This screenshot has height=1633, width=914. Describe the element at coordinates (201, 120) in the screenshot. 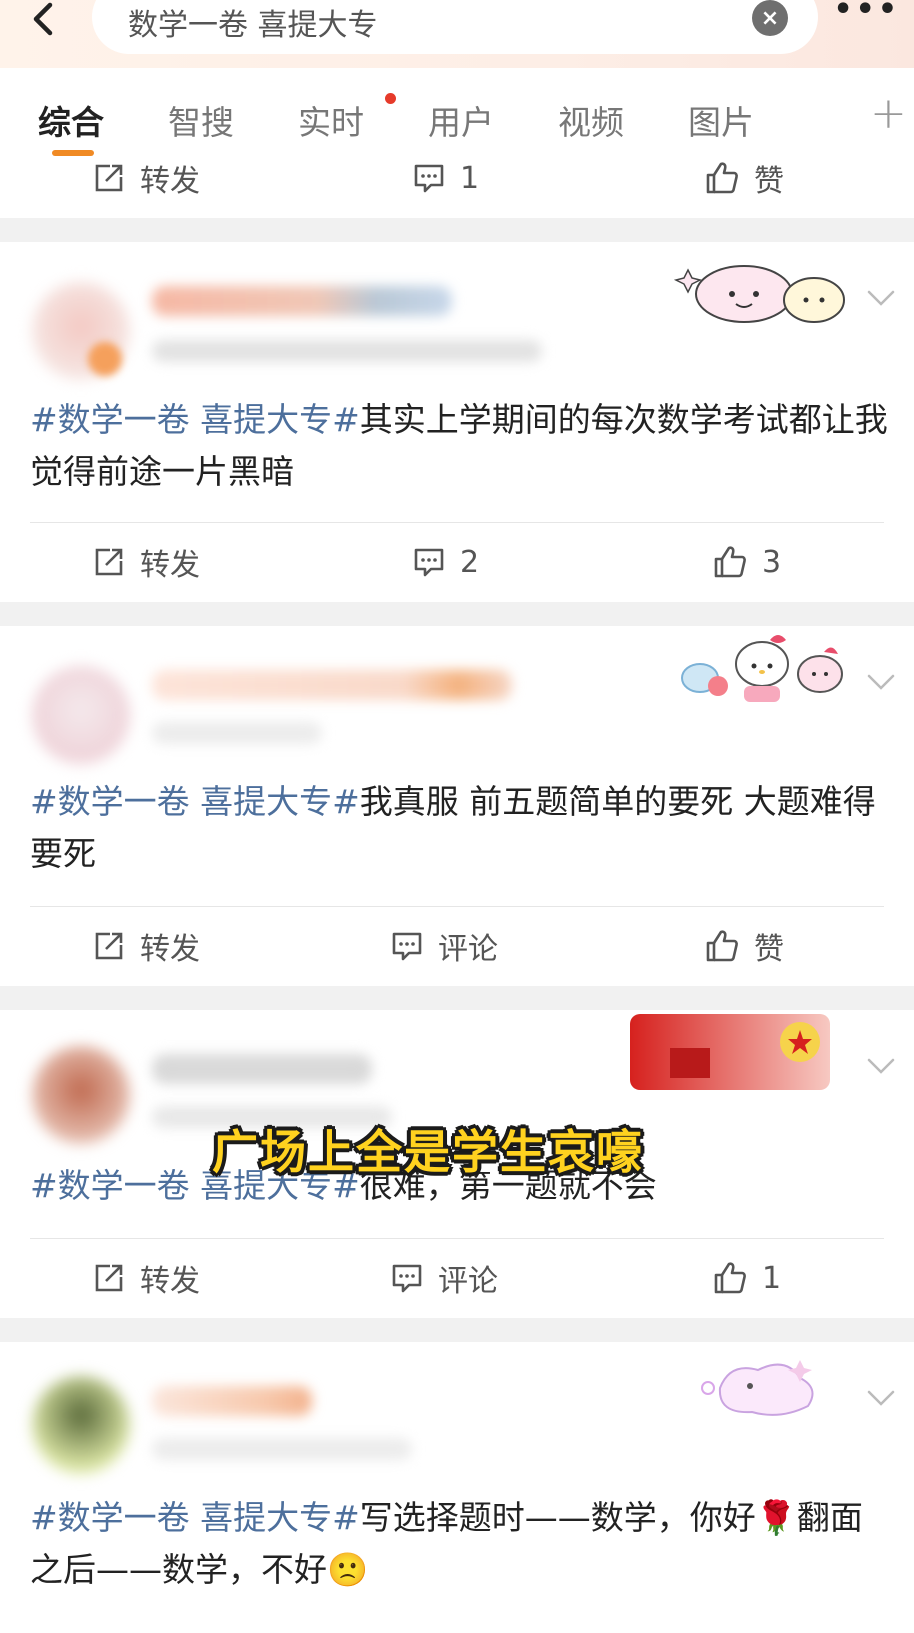

I see `tab-smart-search: 智搜` at that location.